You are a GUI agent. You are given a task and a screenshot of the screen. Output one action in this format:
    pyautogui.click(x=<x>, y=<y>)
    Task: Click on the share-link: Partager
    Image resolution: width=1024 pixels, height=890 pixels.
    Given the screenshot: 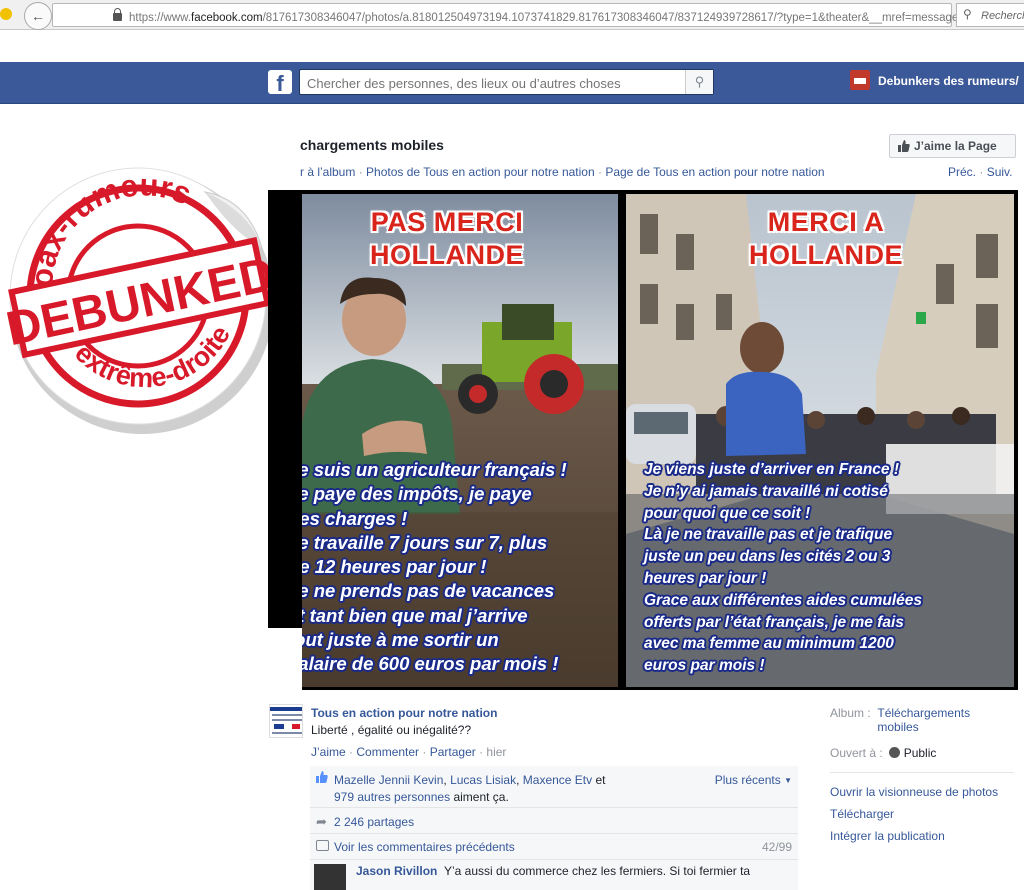 What is the action you would take?
    pyautogui.click(x=453, y=752)
    